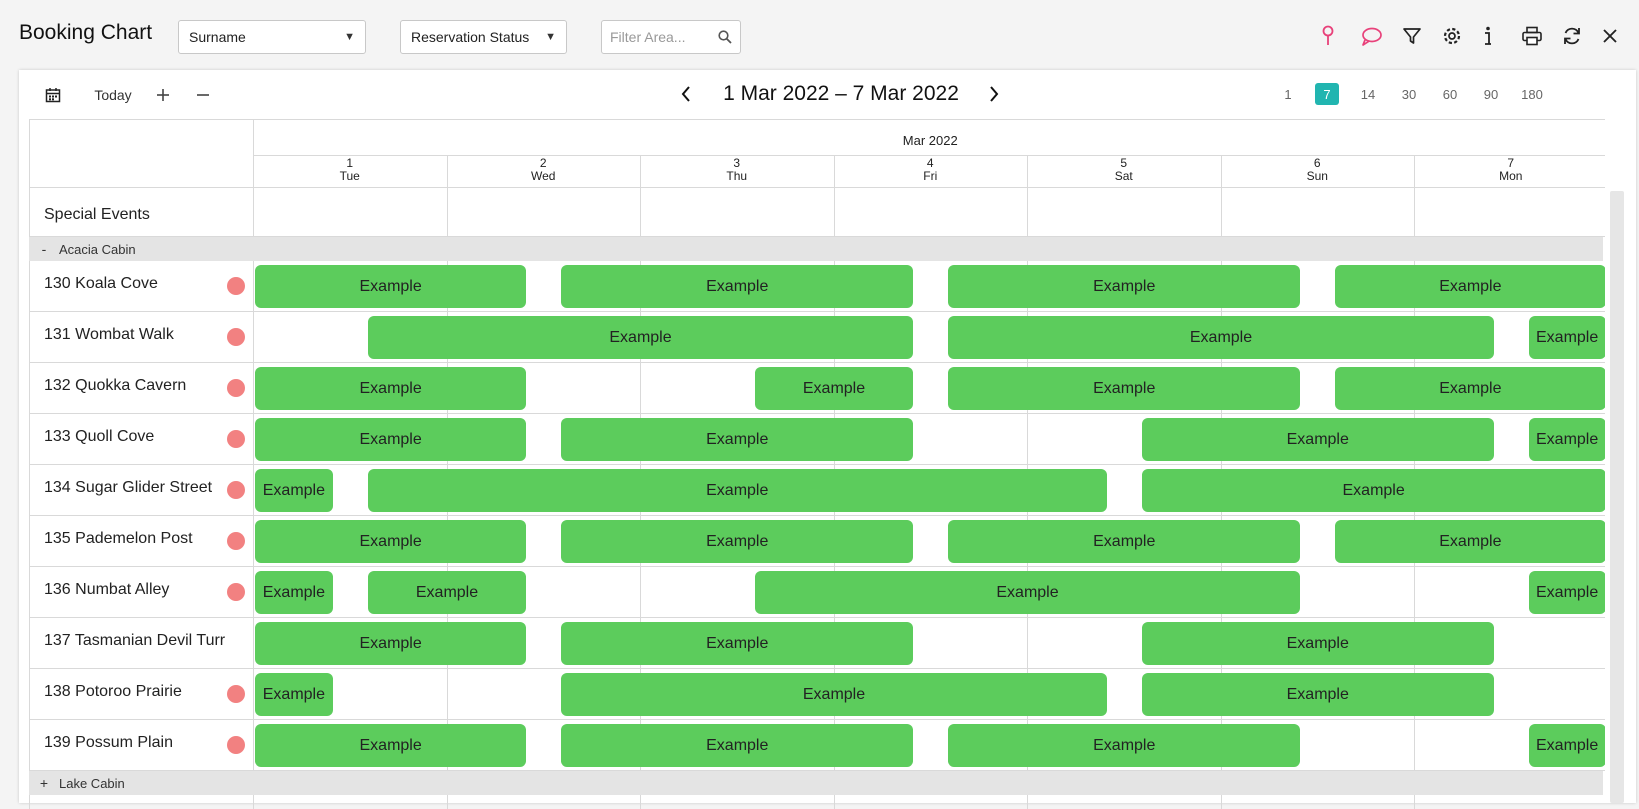  I want to click on zoom-option-14: 14, so click(1368, 94).